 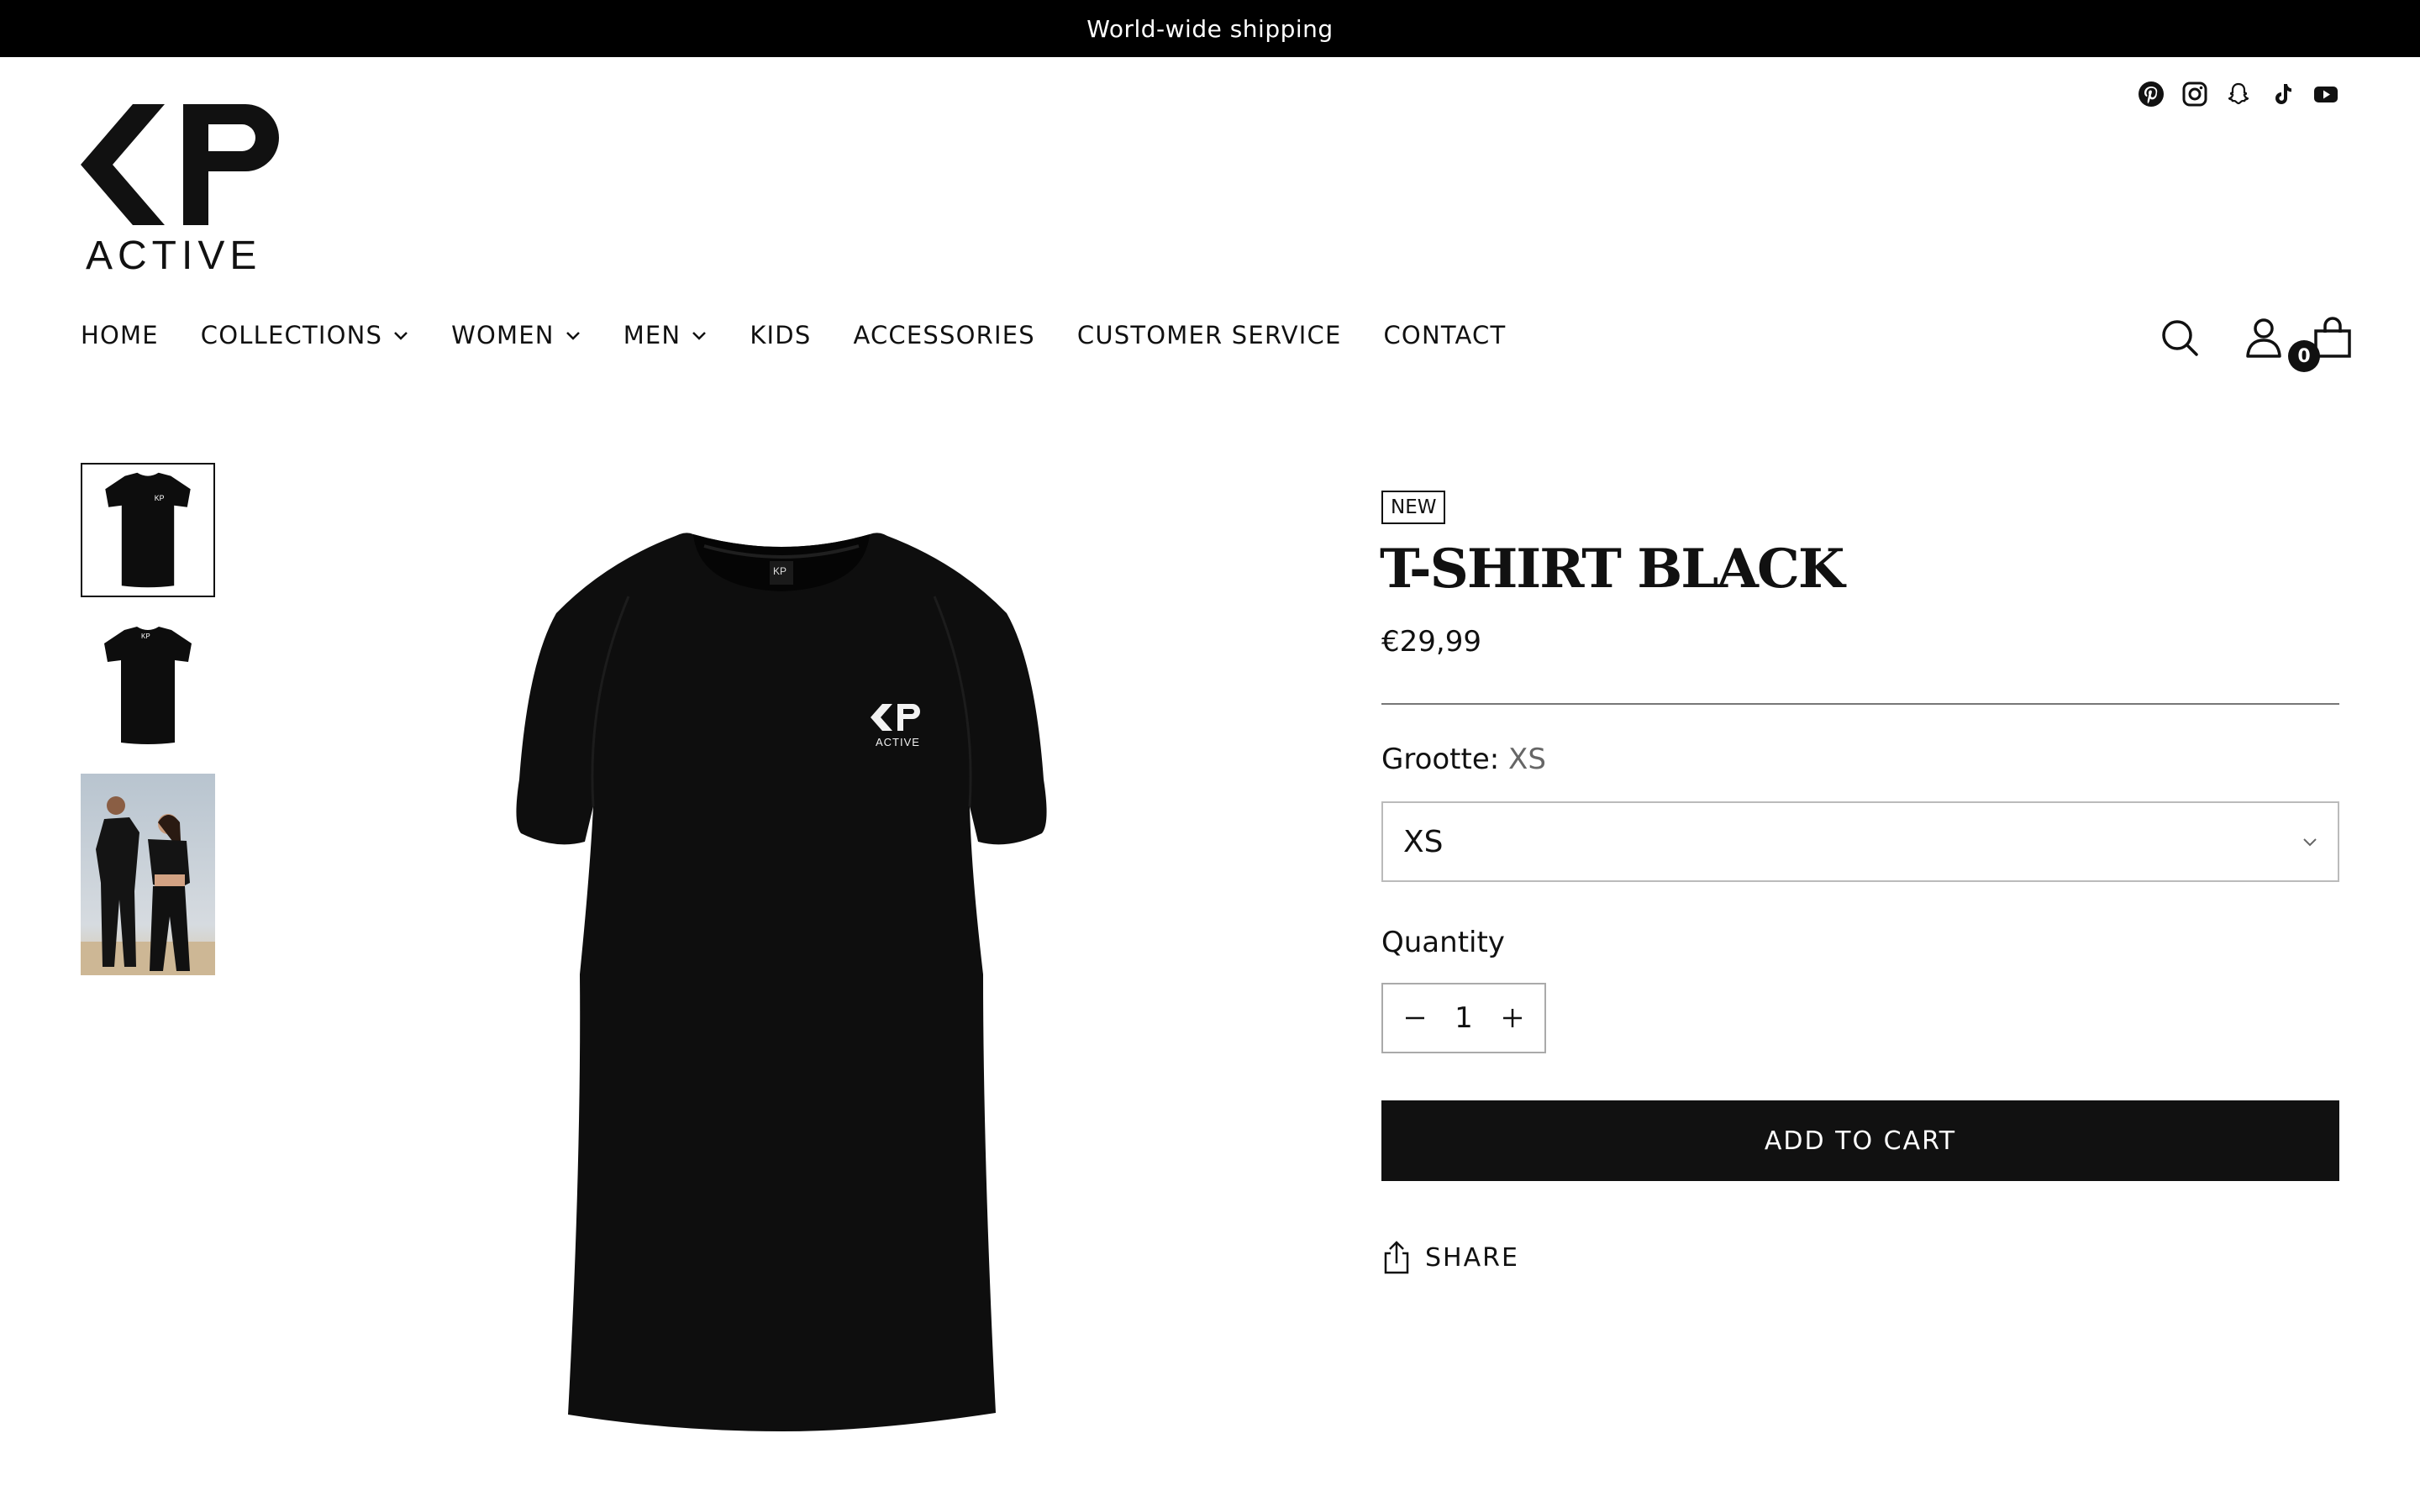 I want to click on account-icon, so click(x=2264, y=337).